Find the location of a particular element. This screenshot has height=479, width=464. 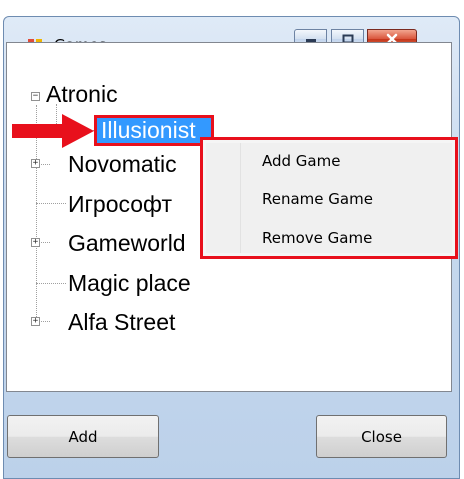

menu-item-rename-game: Rename Game is located at coordinates (317, 199).